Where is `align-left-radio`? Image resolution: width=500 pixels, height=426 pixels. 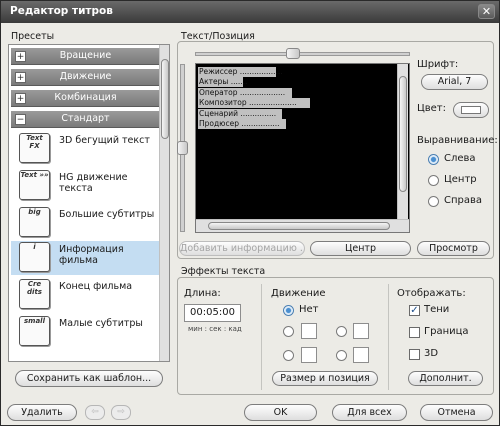 align-left-radio is located at coordinates (433, 159).